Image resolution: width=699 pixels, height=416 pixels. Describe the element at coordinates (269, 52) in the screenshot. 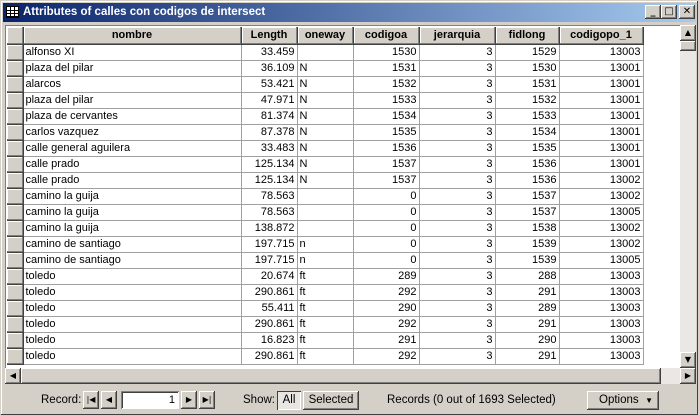

I see `cell-length: 33.459` at that location.